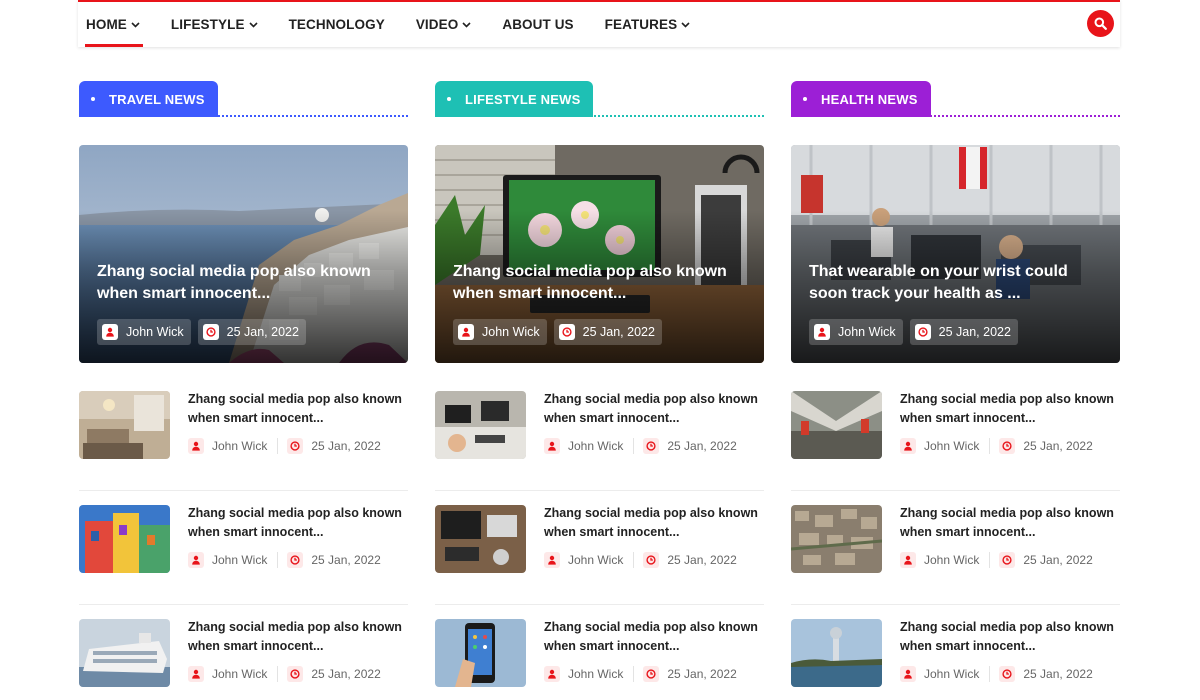  Describe the element at coordinates (523, 99) in the screenshot. I see `category-label: LIFESTYLE NEWS` at that location.